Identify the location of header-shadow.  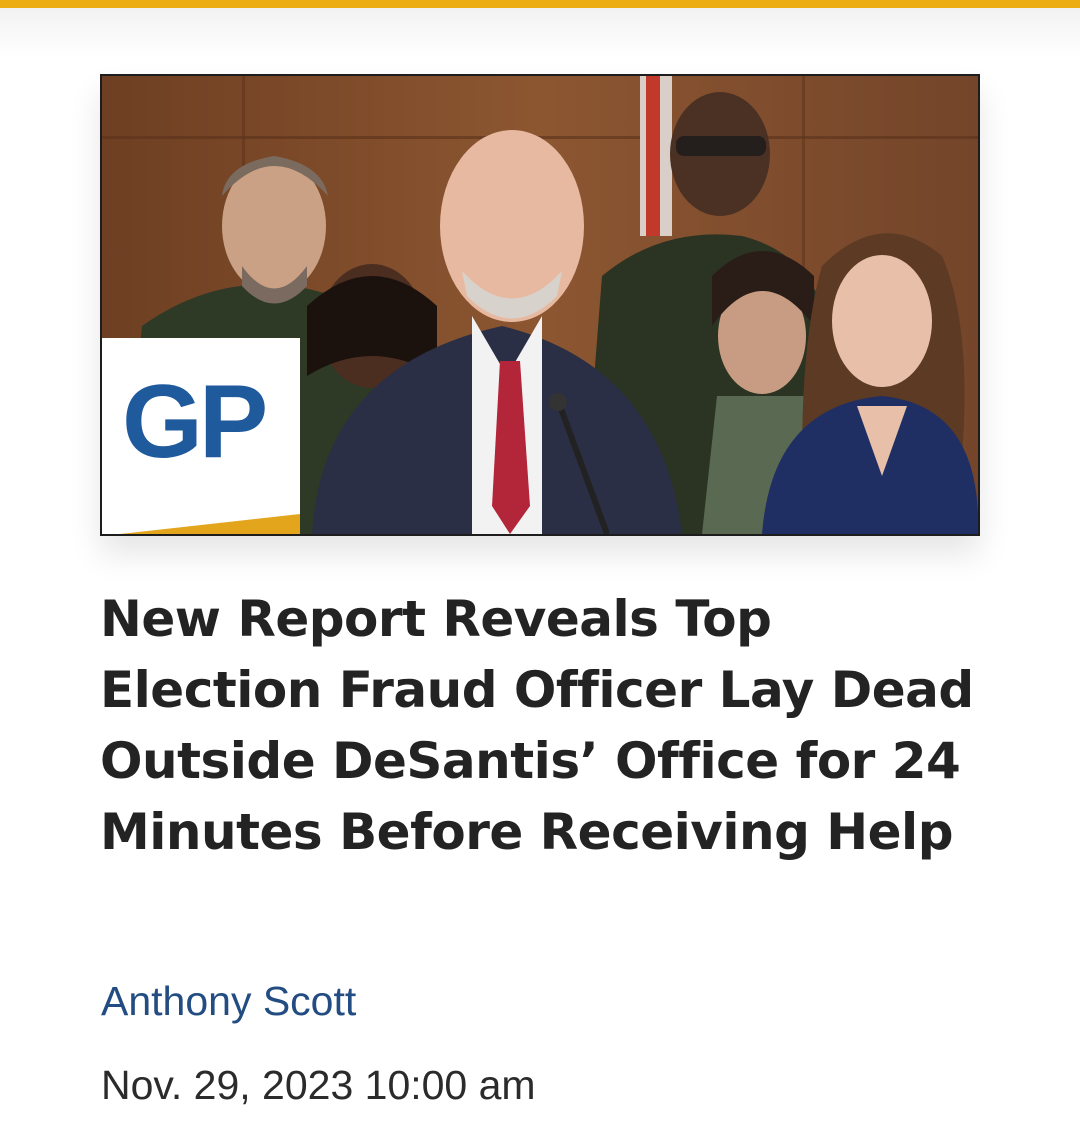
(540, 33).